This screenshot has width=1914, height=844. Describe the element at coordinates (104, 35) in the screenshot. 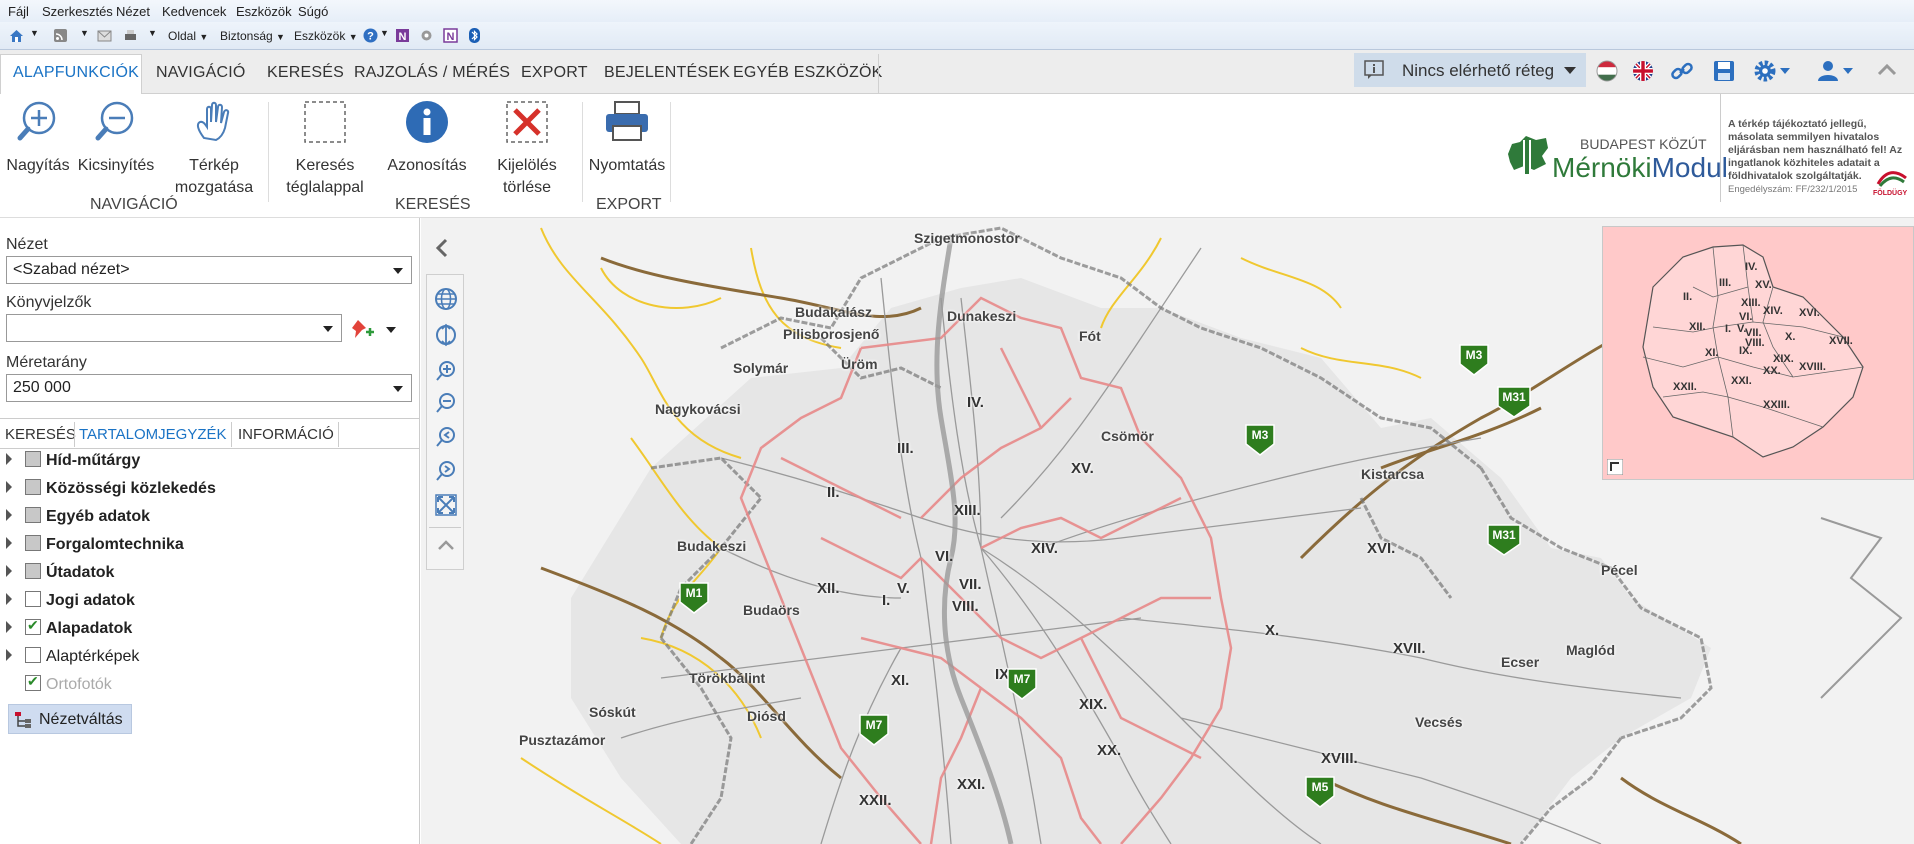

I see `mail-icon` at that location.